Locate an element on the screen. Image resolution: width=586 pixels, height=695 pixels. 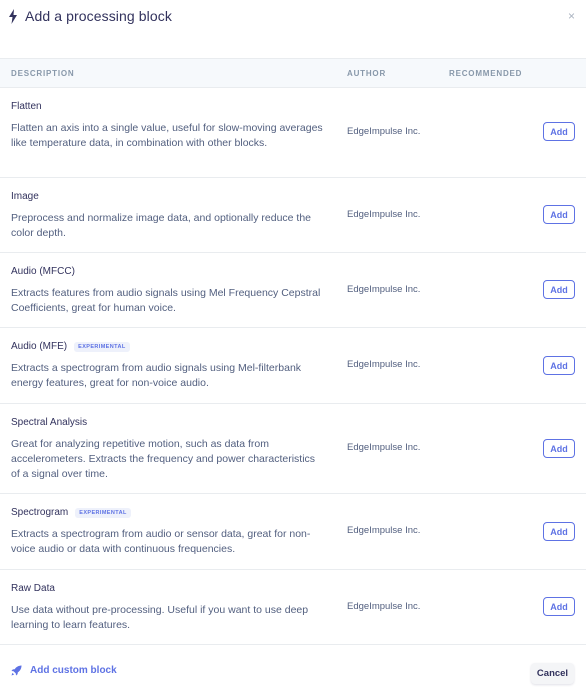
cancel-button: Cancel is located at coordinates (552, 673).